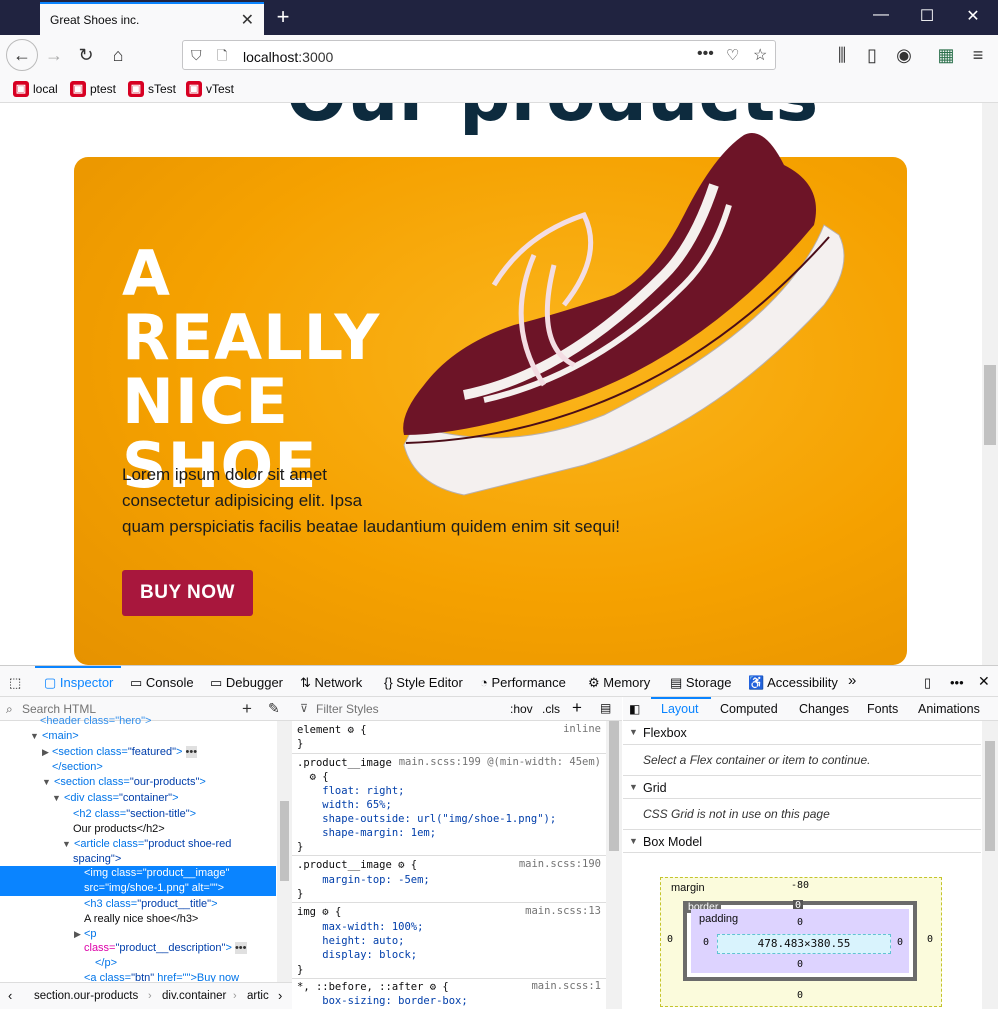  I want to click on home-icon: ⌂, so click(118, 55).